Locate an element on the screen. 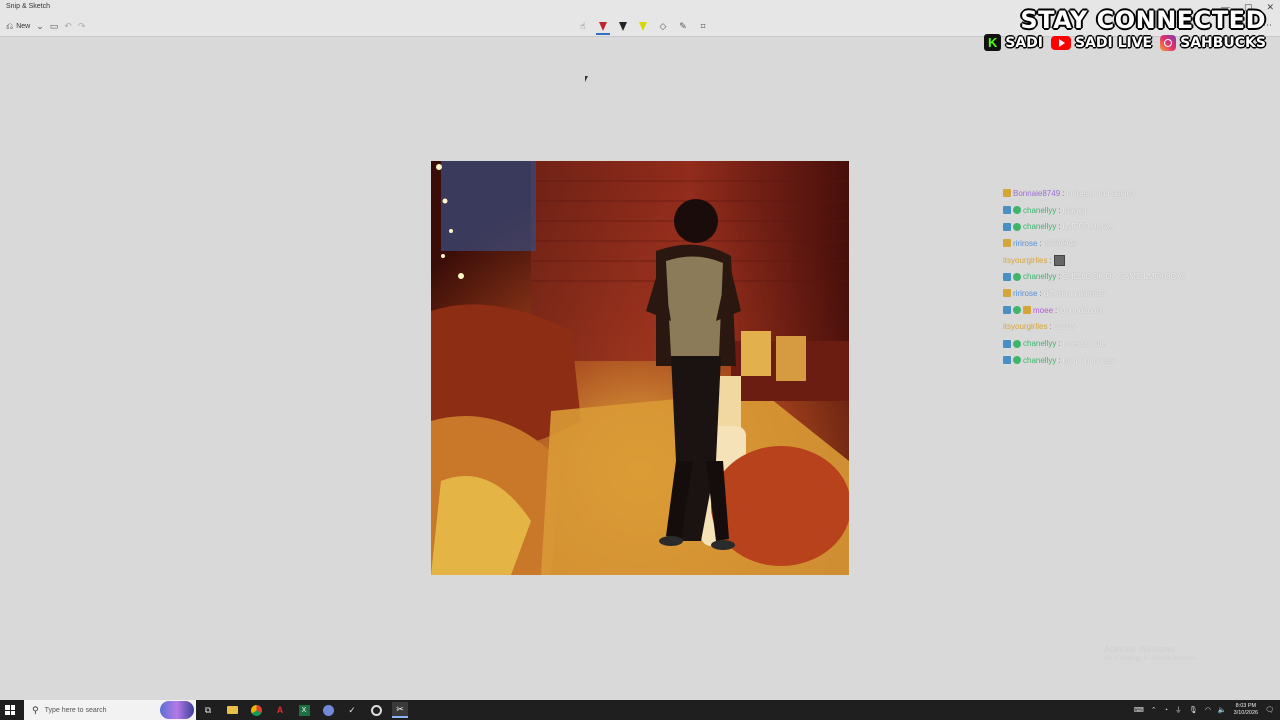  steam-icon: ✓ is located at coordinates (352, 710).